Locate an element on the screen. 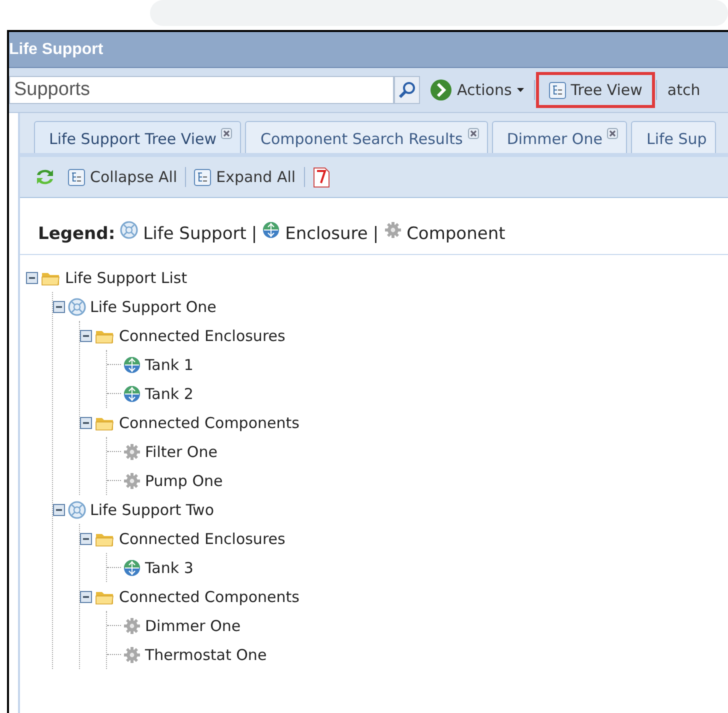 Image resolution: width=728 pixels, height=713 pixels. search-icon is located at coordinates (407, 90).